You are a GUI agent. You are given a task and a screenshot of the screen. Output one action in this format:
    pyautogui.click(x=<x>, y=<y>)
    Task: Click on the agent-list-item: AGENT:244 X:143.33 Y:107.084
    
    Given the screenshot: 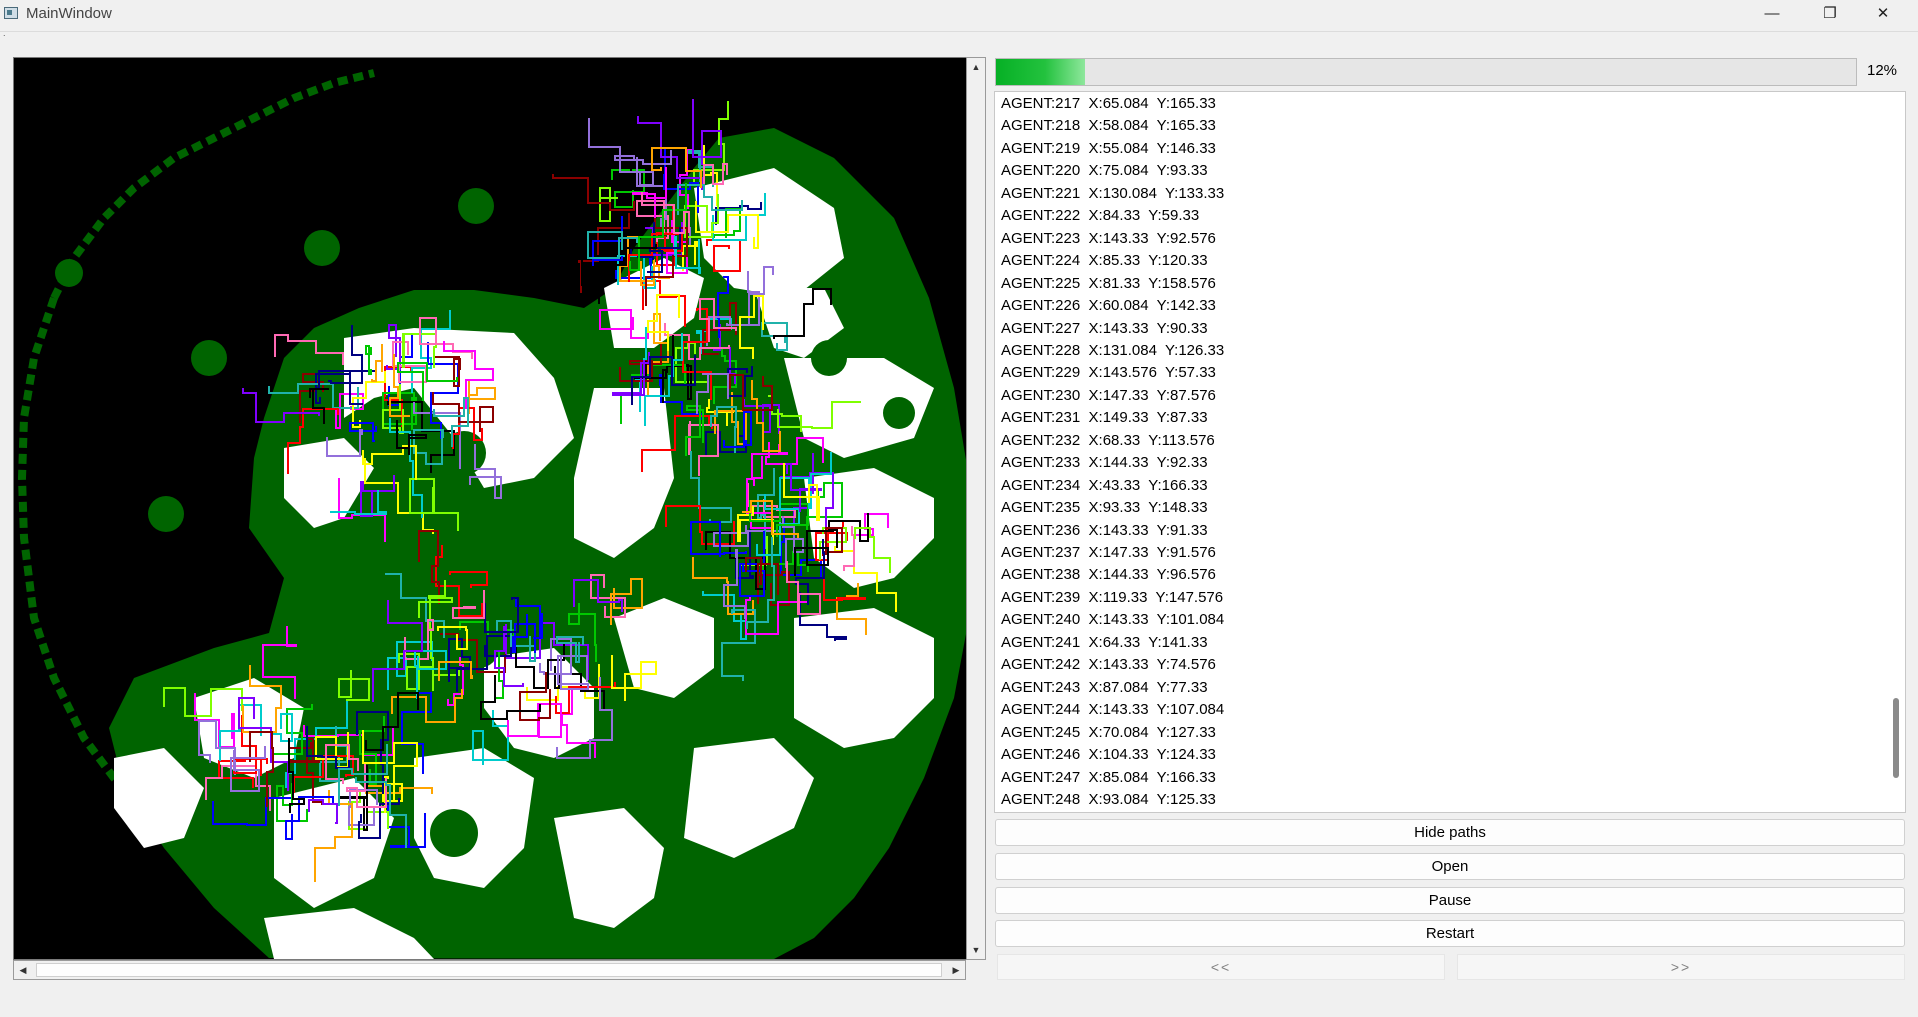 What is the action you would take?
    pyautogui.click(x=1112, y=710)
    